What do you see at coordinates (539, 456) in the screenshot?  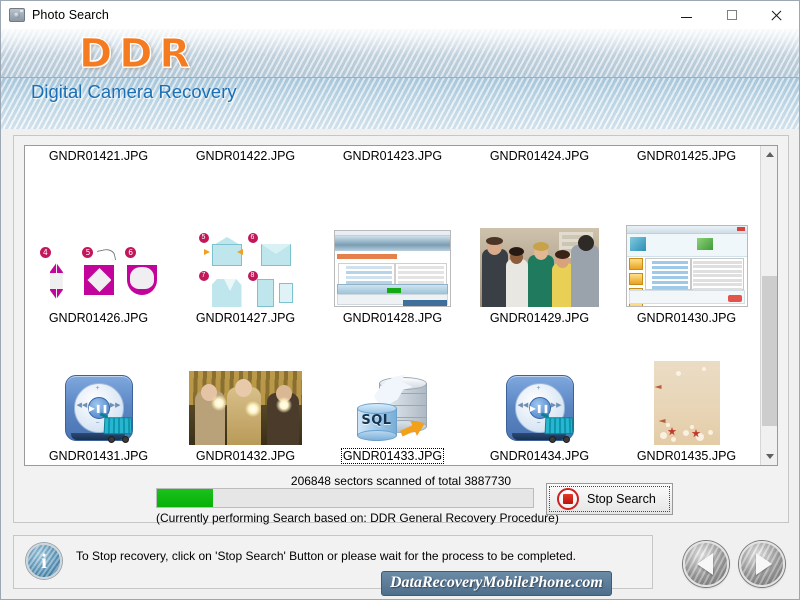 I see `file-label: GNDR01434.JPG` at bounding box center [539, 456].